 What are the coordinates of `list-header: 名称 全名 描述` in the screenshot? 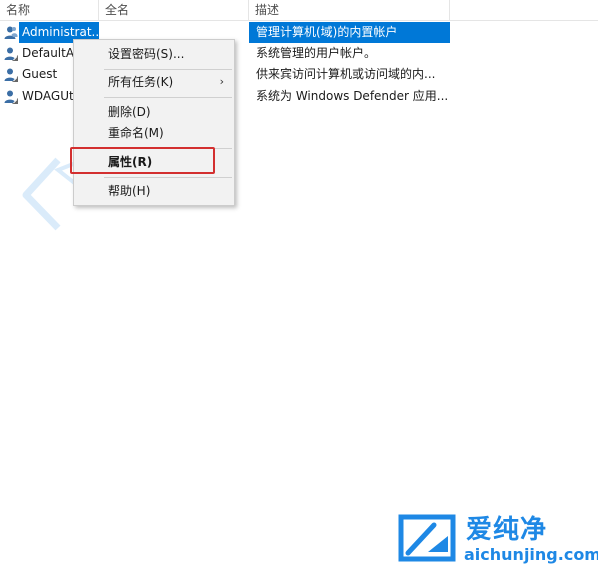 It's located at (299, 10).